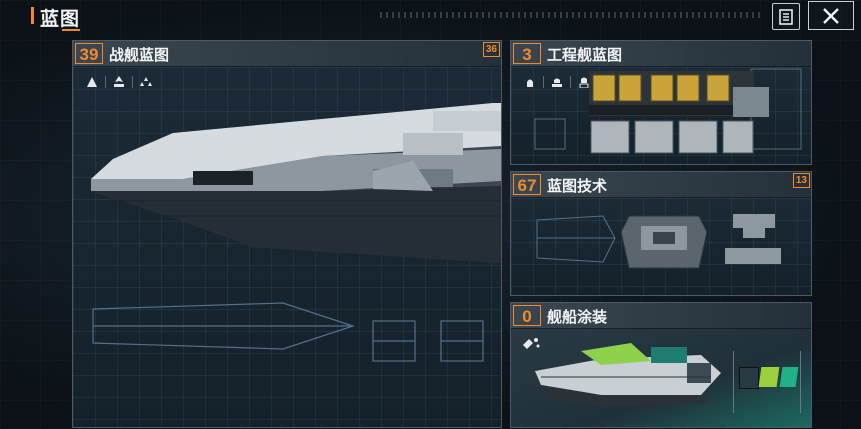  What do you see at coordinates (668, 111) in the screenshot?
I see `engineering-ship-illustration` at bounding box center [668, 111].